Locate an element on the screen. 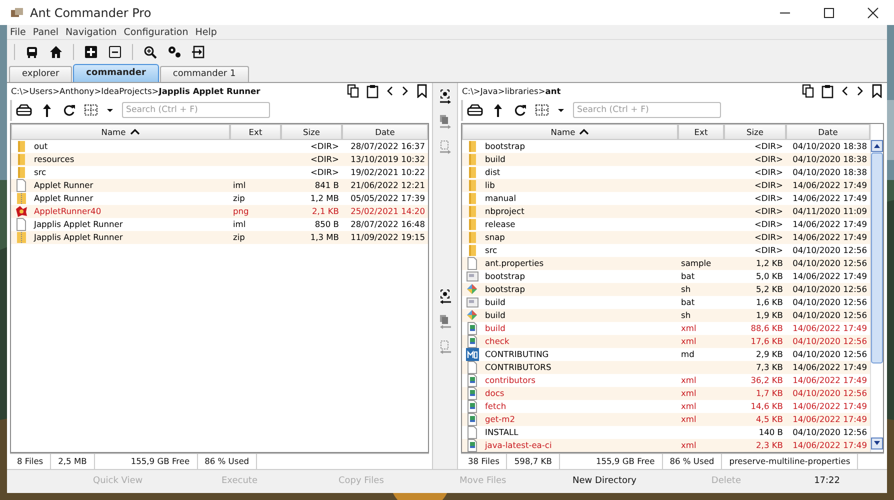 The height and width of the screenshot is (500, 894). exit-icon is located at coordinates (198, 51).